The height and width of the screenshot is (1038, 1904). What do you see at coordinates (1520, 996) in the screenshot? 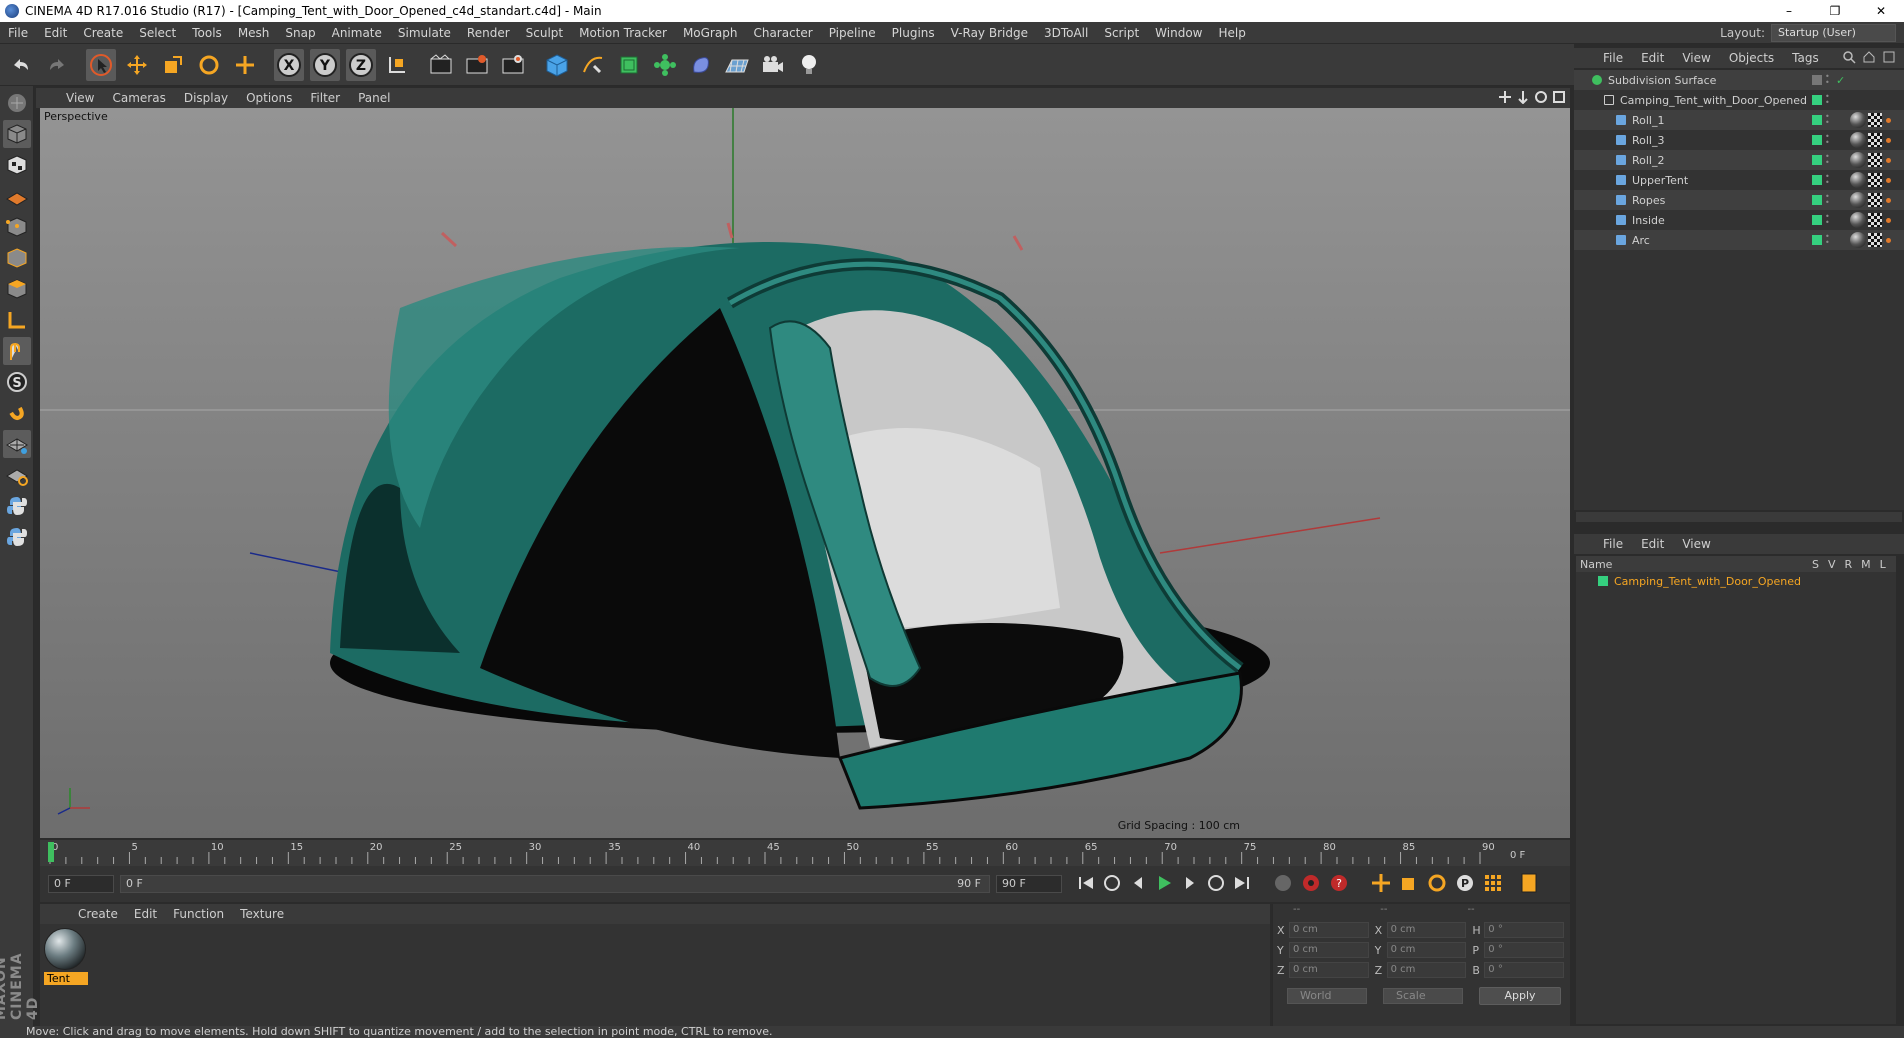
I see `apply-button: Apply` at bounding box center [1520, 996].